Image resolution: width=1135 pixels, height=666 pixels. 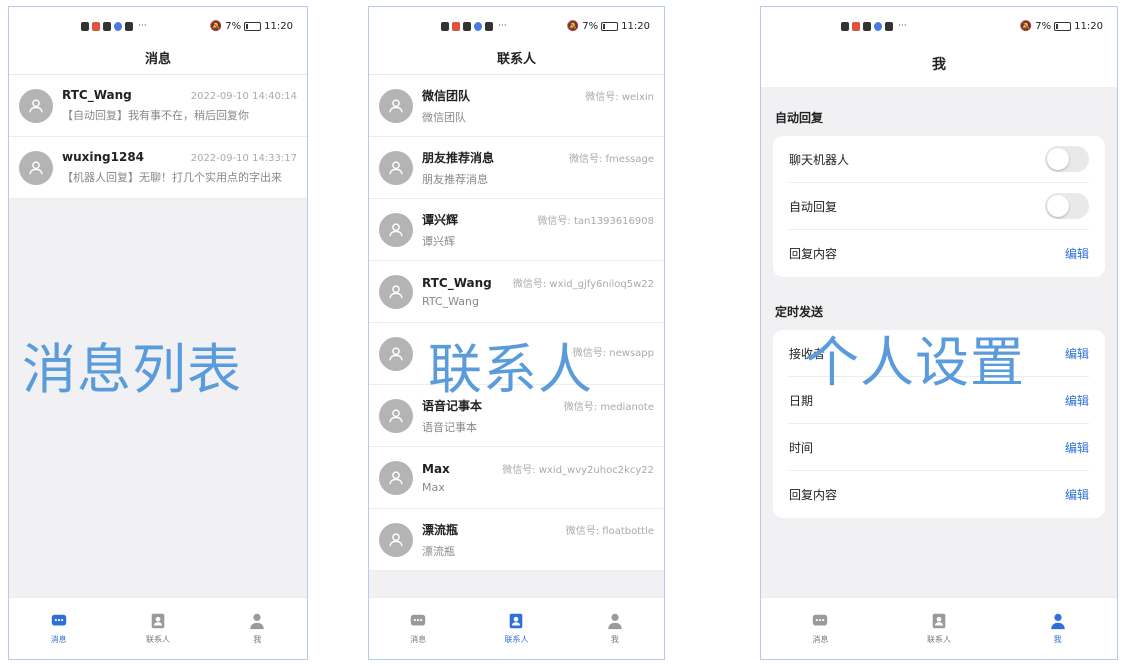 What do you see at coordinates (516, 292) in the screenshot?
I see `contact-item: RTC_Wang 微信号: wxid_gjfy6niloq5w22 RTC_Wang` at bounding box center [516, 292].